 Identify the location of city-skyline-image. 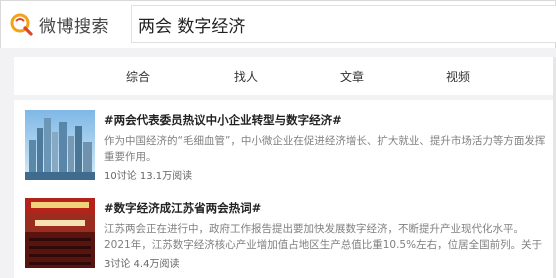
(60, 145).